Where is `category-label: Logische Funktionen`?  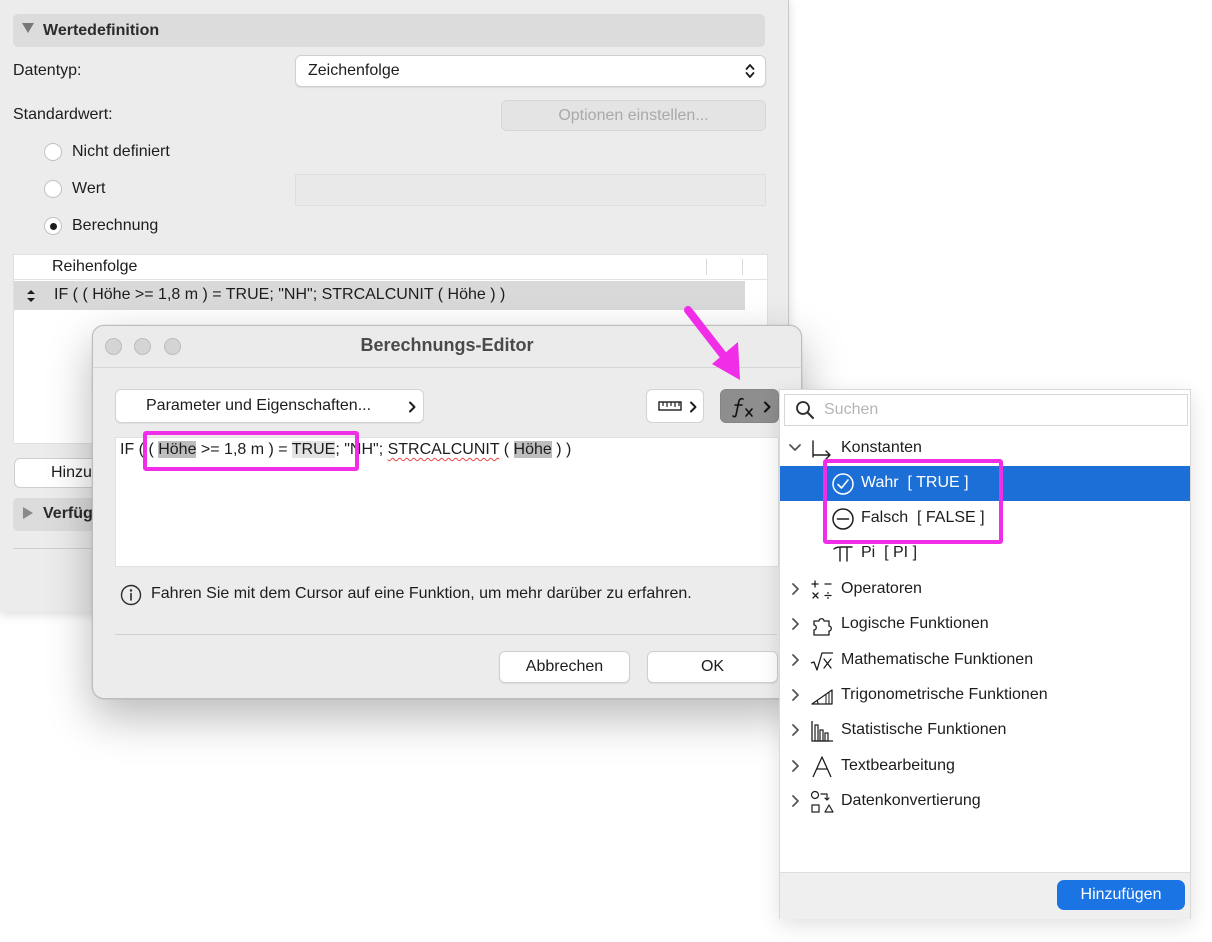 category-label: Logische Funktionen is located at coordinates (915, 623).